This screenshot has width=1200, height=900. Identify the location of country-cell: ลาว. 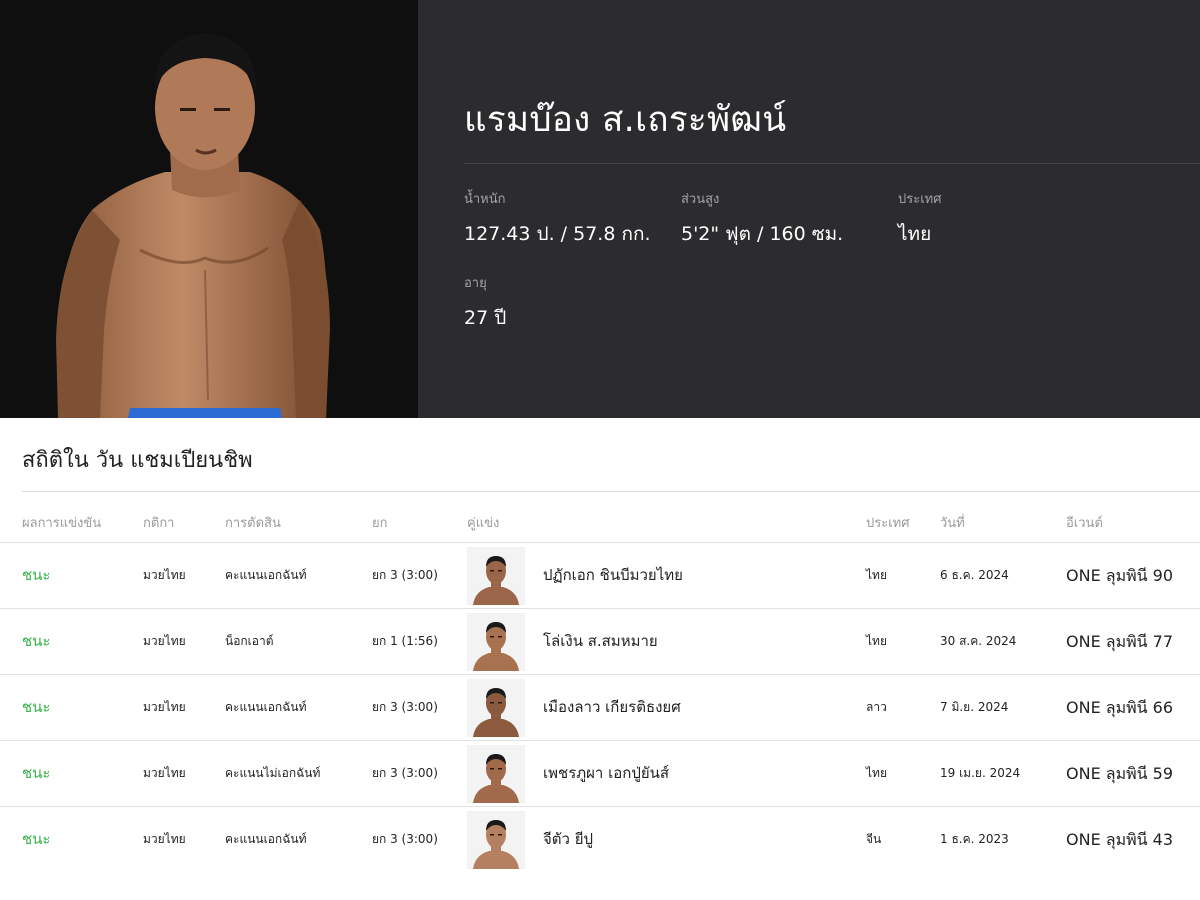
(876, 707).